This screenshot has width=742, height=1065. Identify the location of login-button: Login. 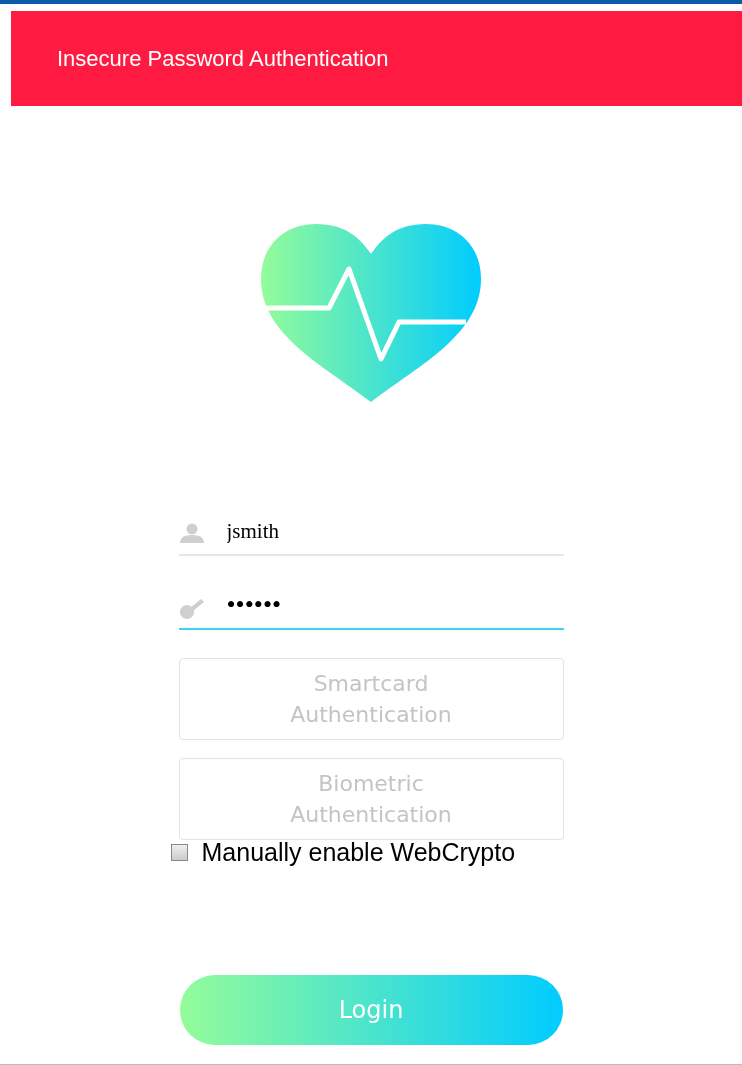
(371, 1010).